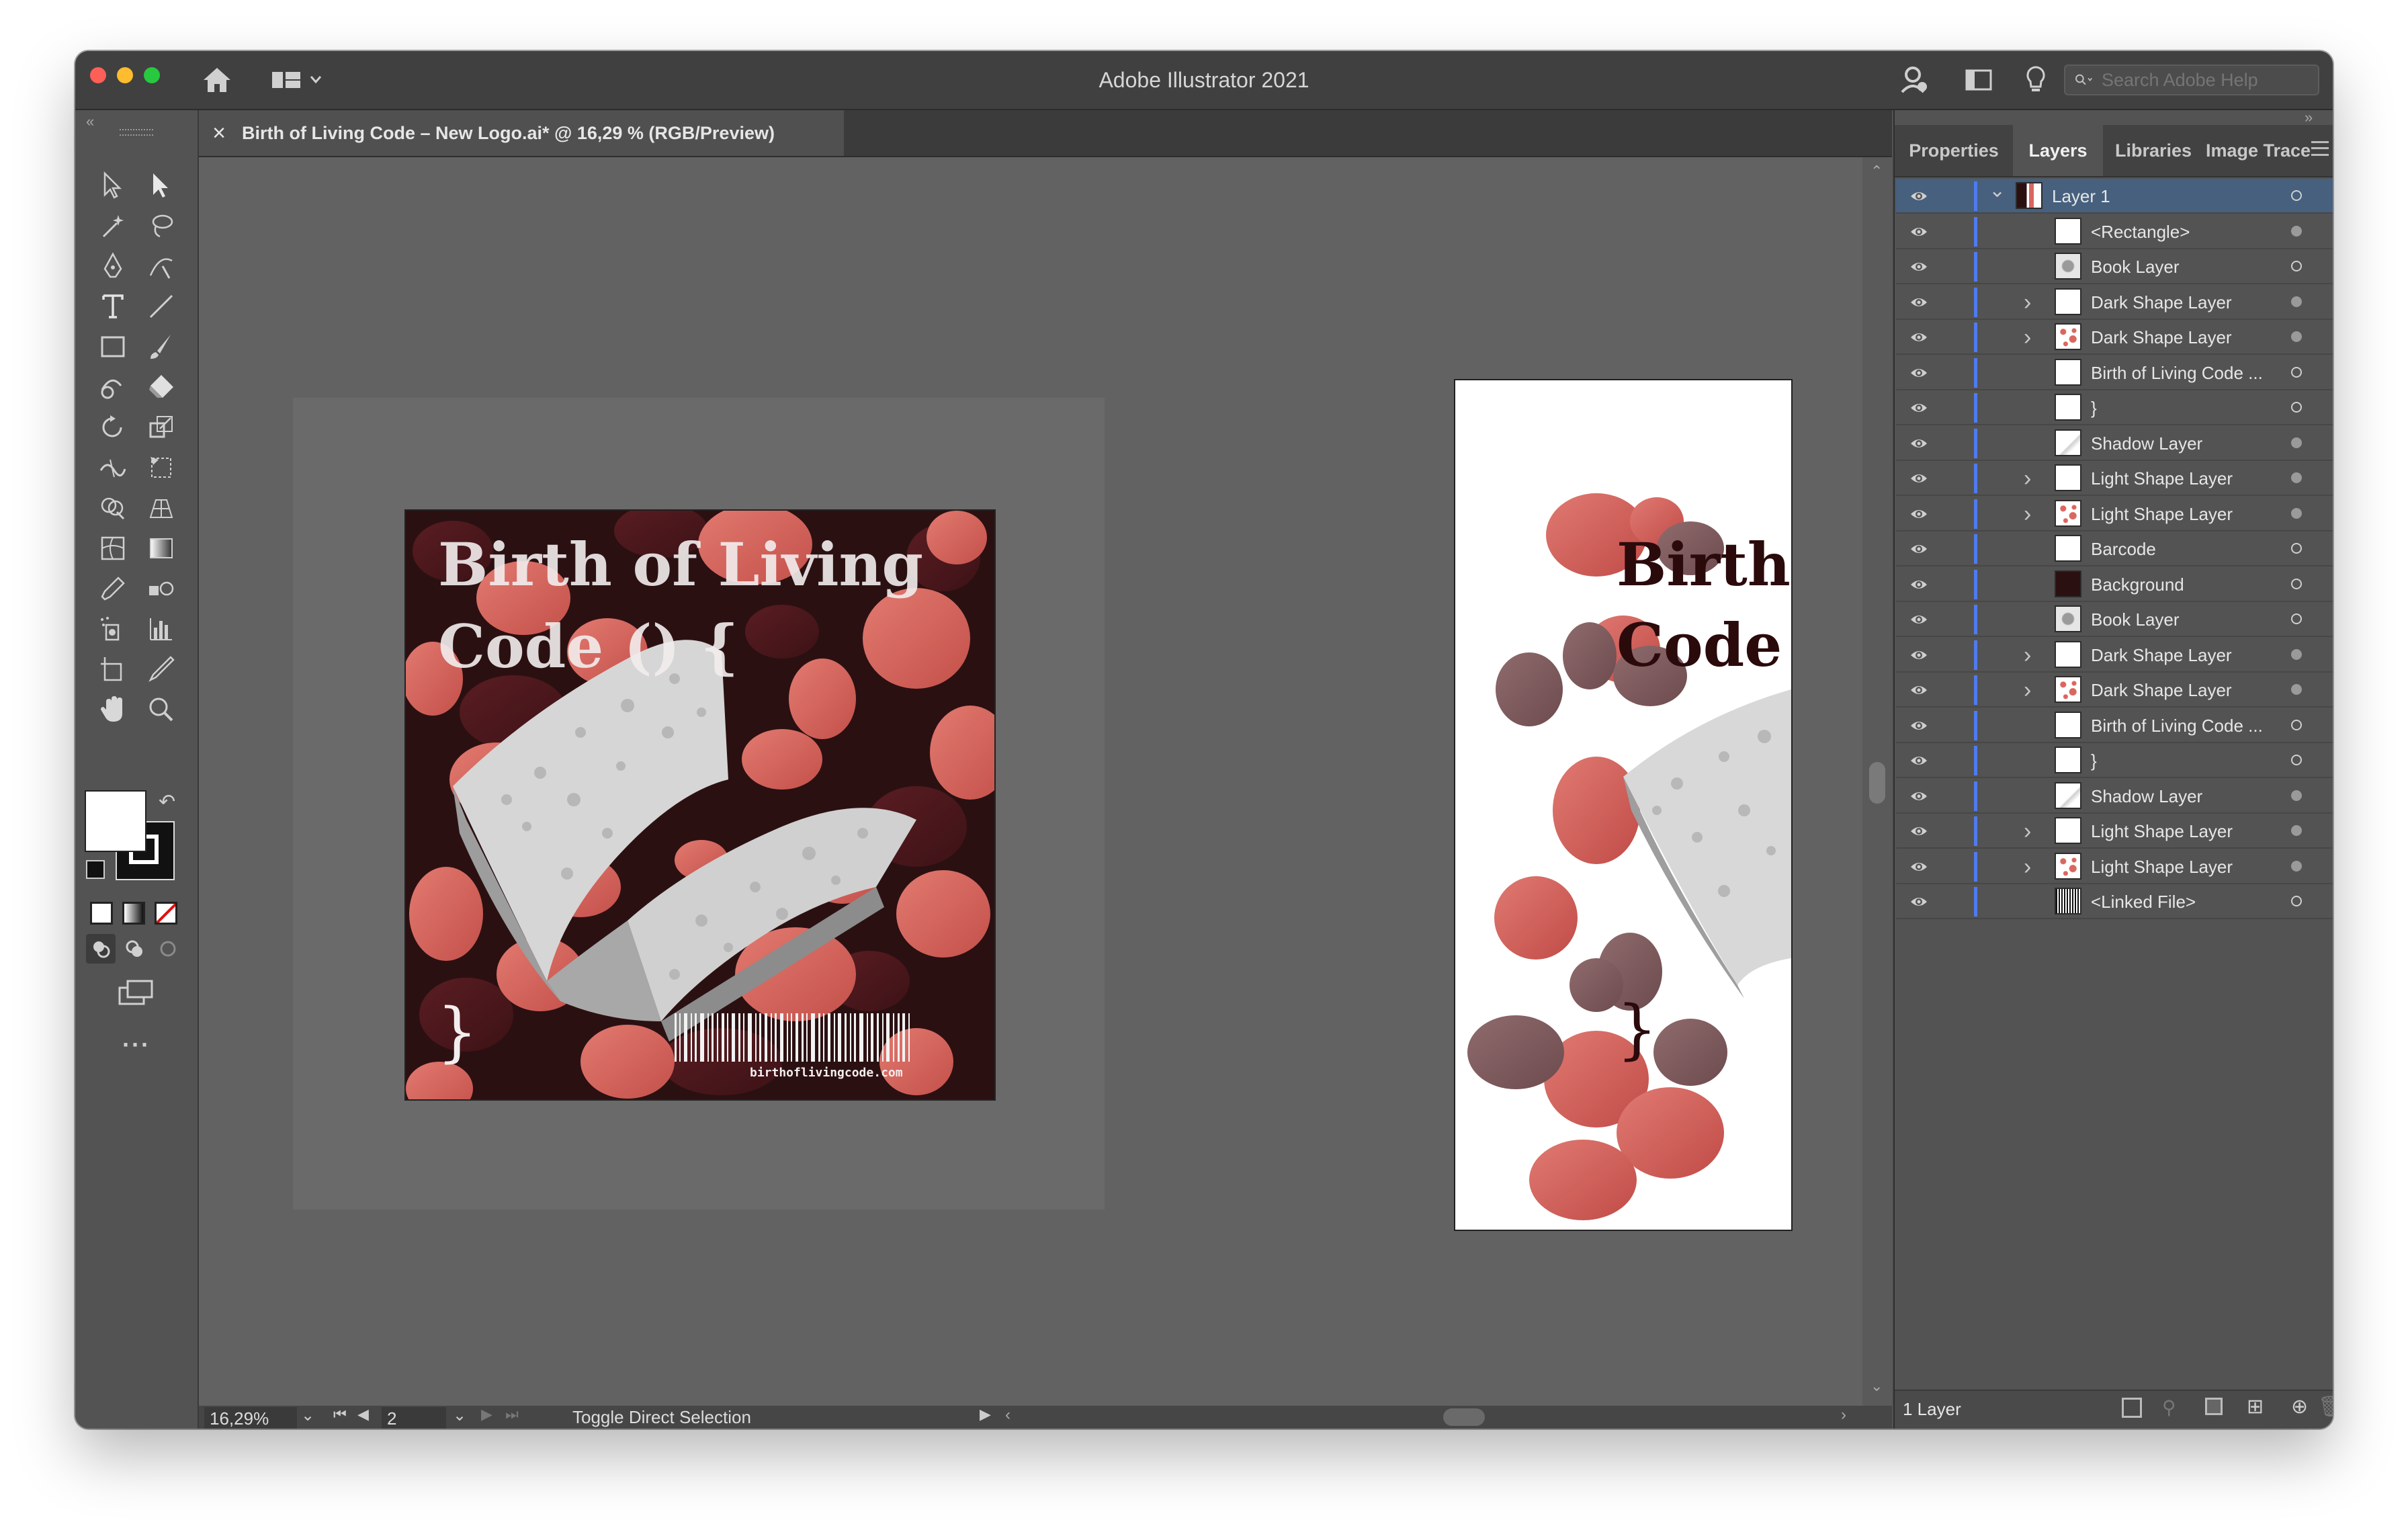 The image size is (2408, 1528). What do you see at coordinates (2214, 1406) in the screenshot?
I see `make-clipping-mask-icon` at bounding box center [2214, 1406].